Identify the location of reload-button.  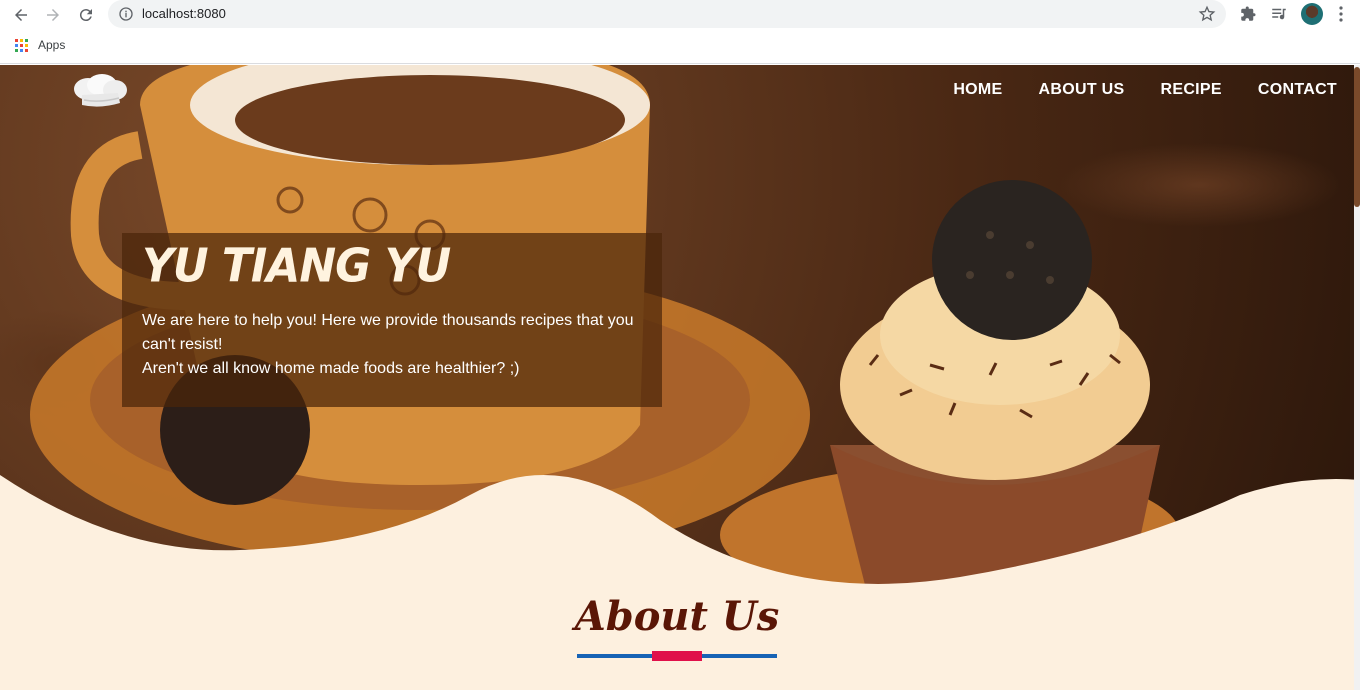
(86, 15).